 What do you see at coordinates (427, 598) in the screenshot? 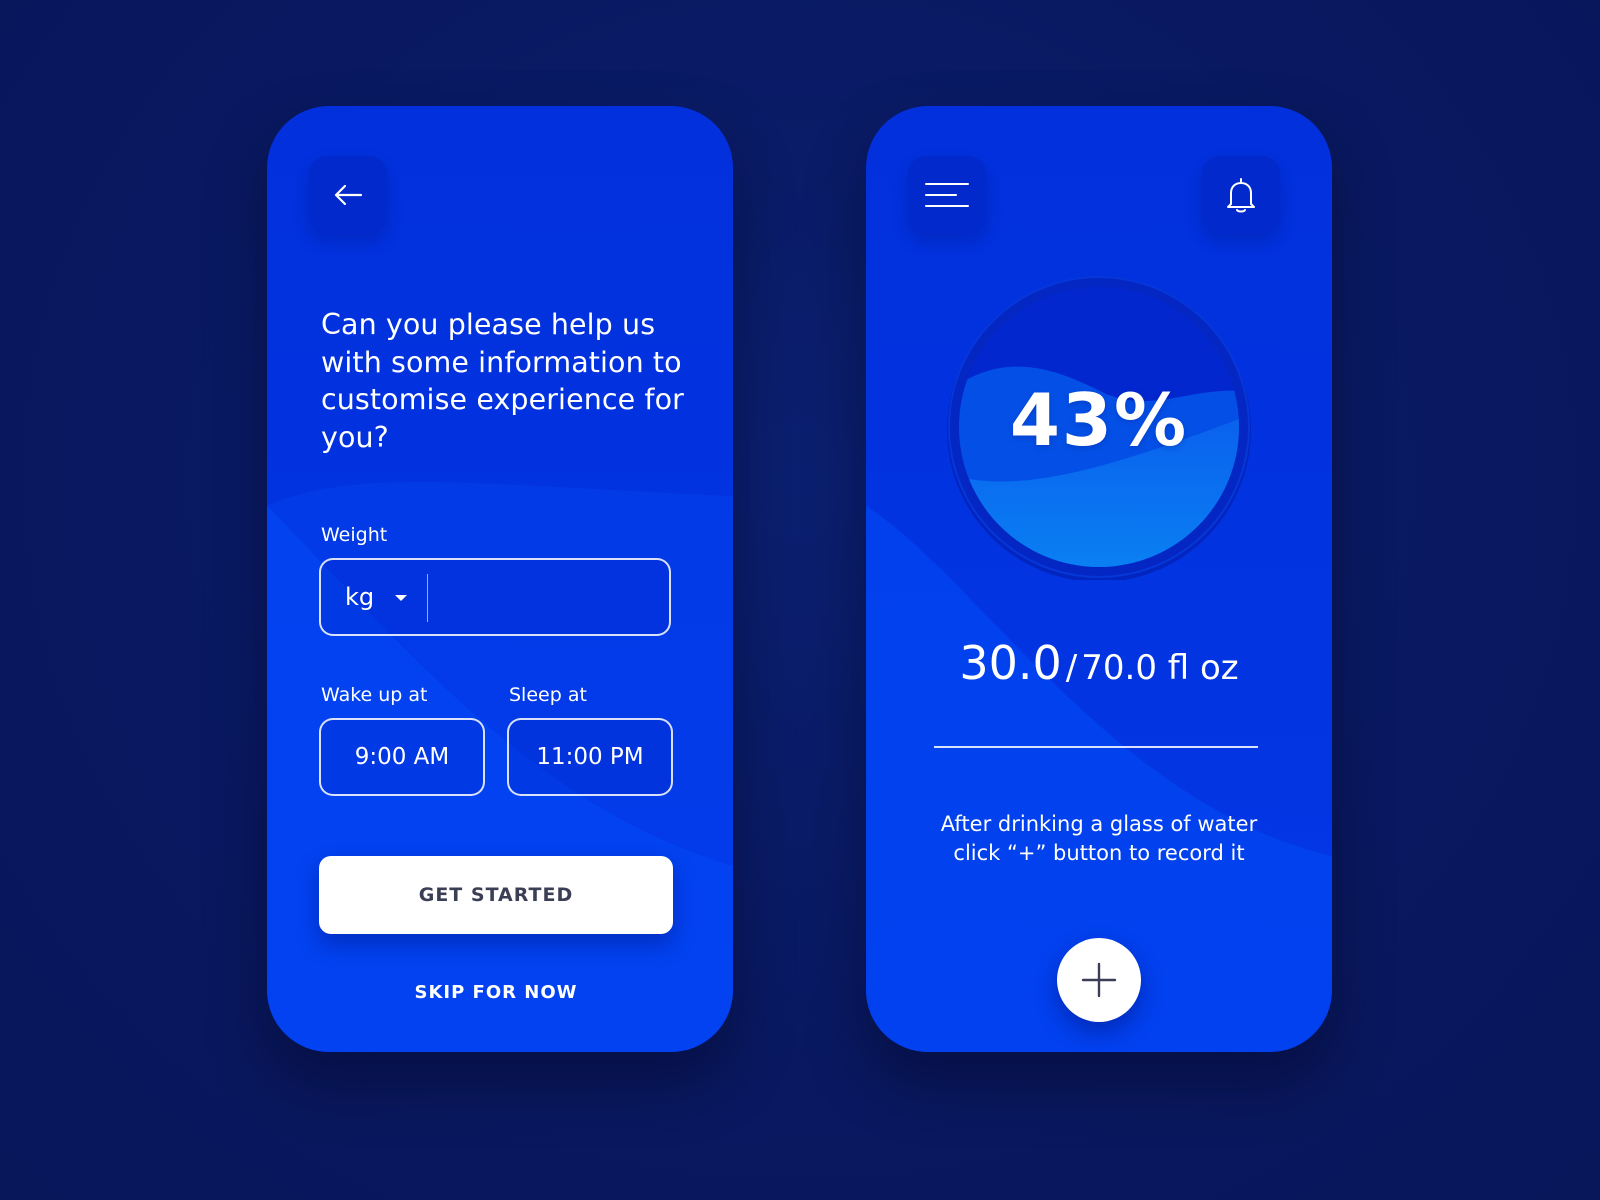
I see `weight-field-divider` at bounding box center [427, 598].